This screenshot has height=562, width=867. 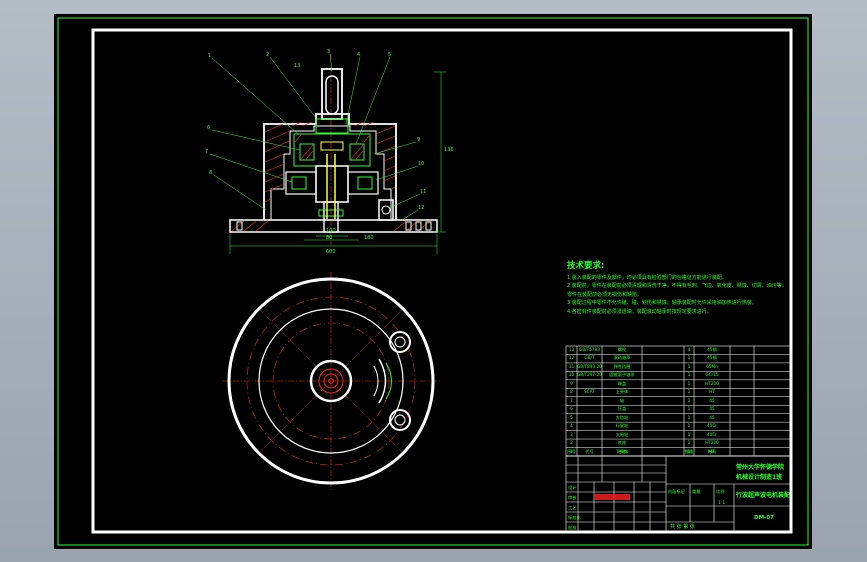 I want to click on note-line: 零件在装配前必须无损伤和缺陷。, so click(x=605, y=294).